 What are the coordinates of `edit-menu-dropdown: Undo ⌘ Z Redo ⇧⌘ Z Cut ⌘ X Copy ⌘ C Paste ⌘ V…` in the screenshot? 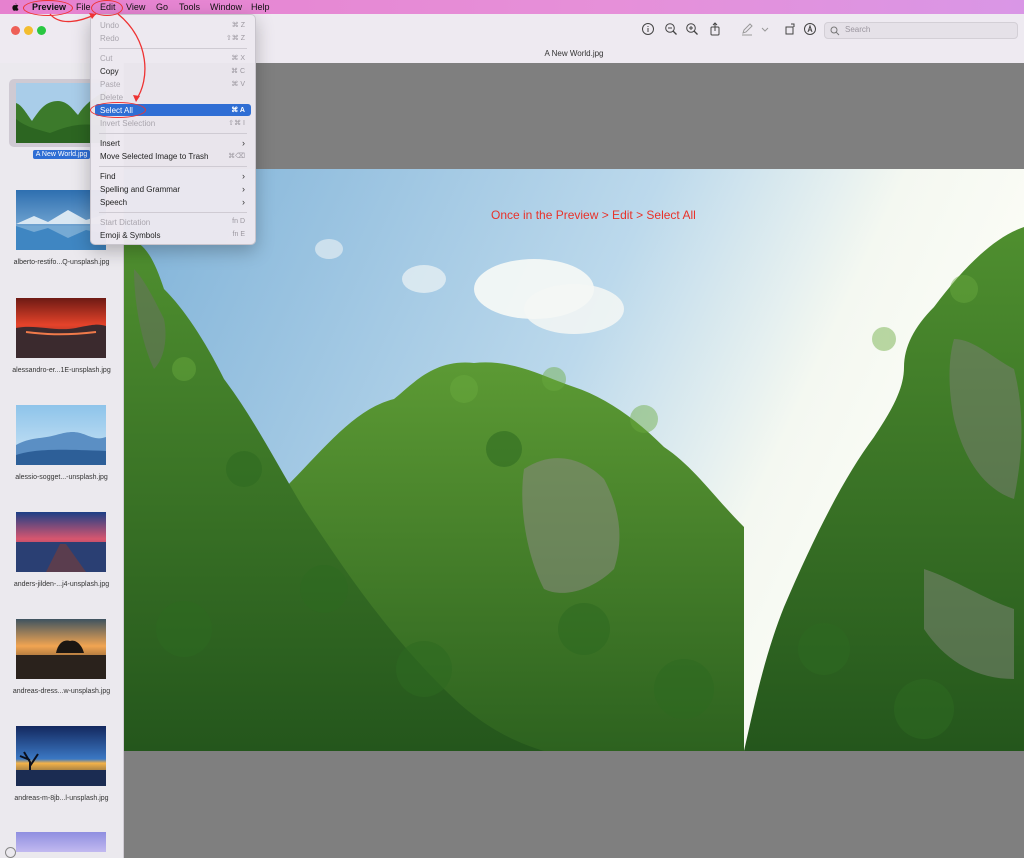 It's located at (173, 129).